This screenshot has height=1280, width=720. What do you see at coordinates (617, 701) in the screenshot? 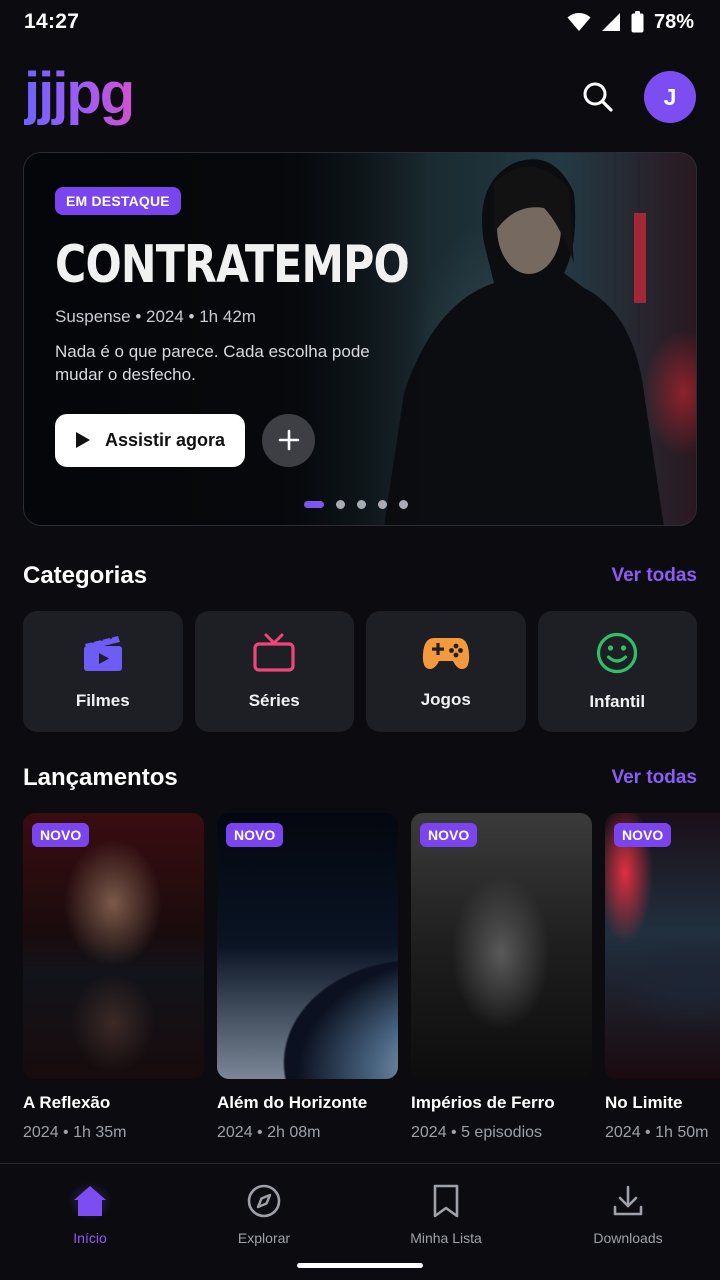
I see `category-label: Infantil` at bounding box center [617, 701].